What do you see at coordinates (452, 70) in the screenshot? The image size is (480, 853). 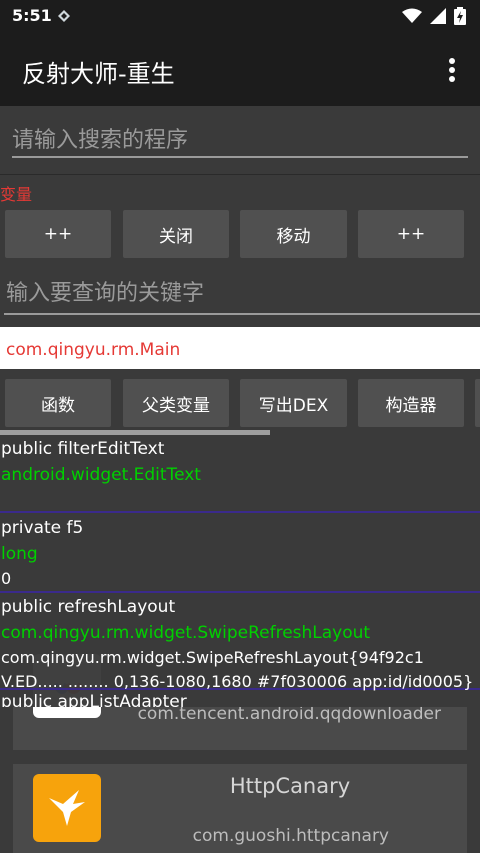 I see `more-options-icon` at bounding box center [452, 70].